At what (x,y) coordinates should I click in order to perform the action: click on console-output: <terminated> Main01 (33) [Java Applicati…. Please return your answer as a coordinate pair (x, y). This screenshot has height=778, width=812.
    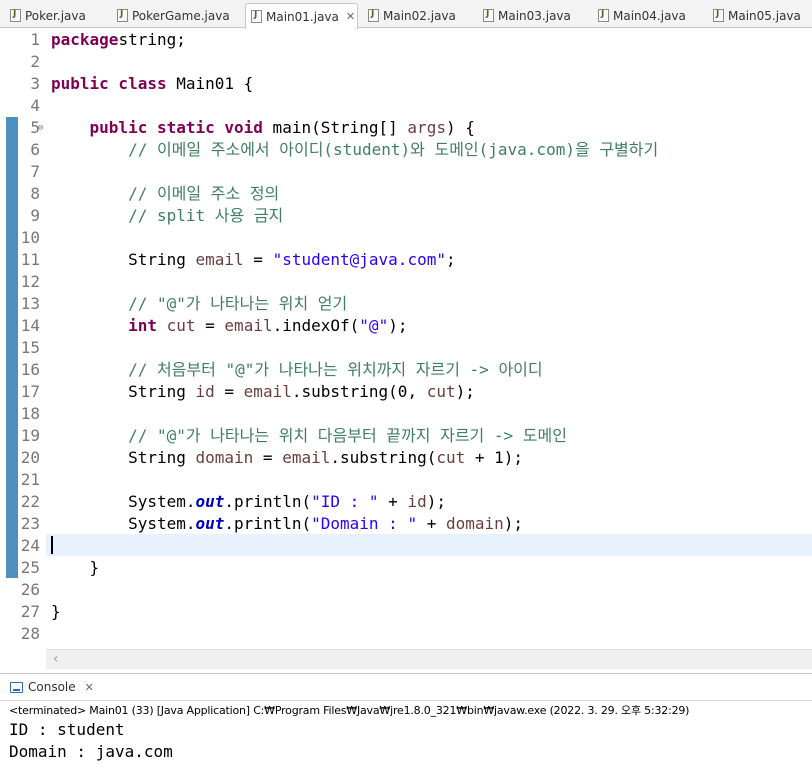
    Looking at the image, I should click on (406, 740).